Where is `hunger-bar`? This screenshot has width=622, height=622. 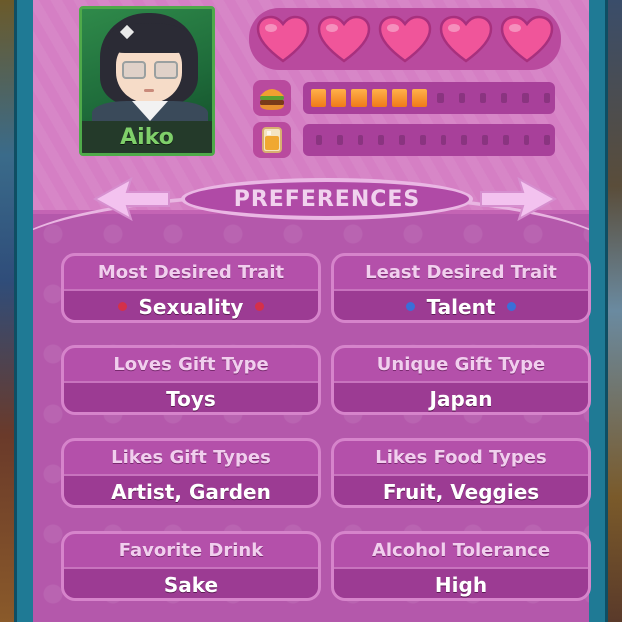 hunger-bar is located at coordinates (429, 98).